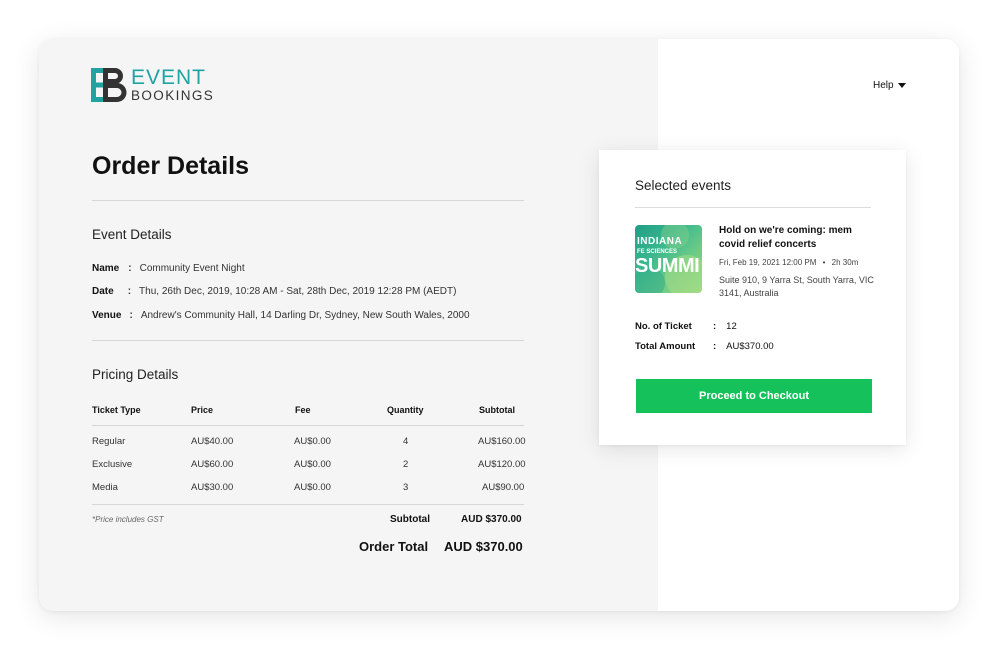  I want to click on name-value: Community Event Night, so click(192, 268).